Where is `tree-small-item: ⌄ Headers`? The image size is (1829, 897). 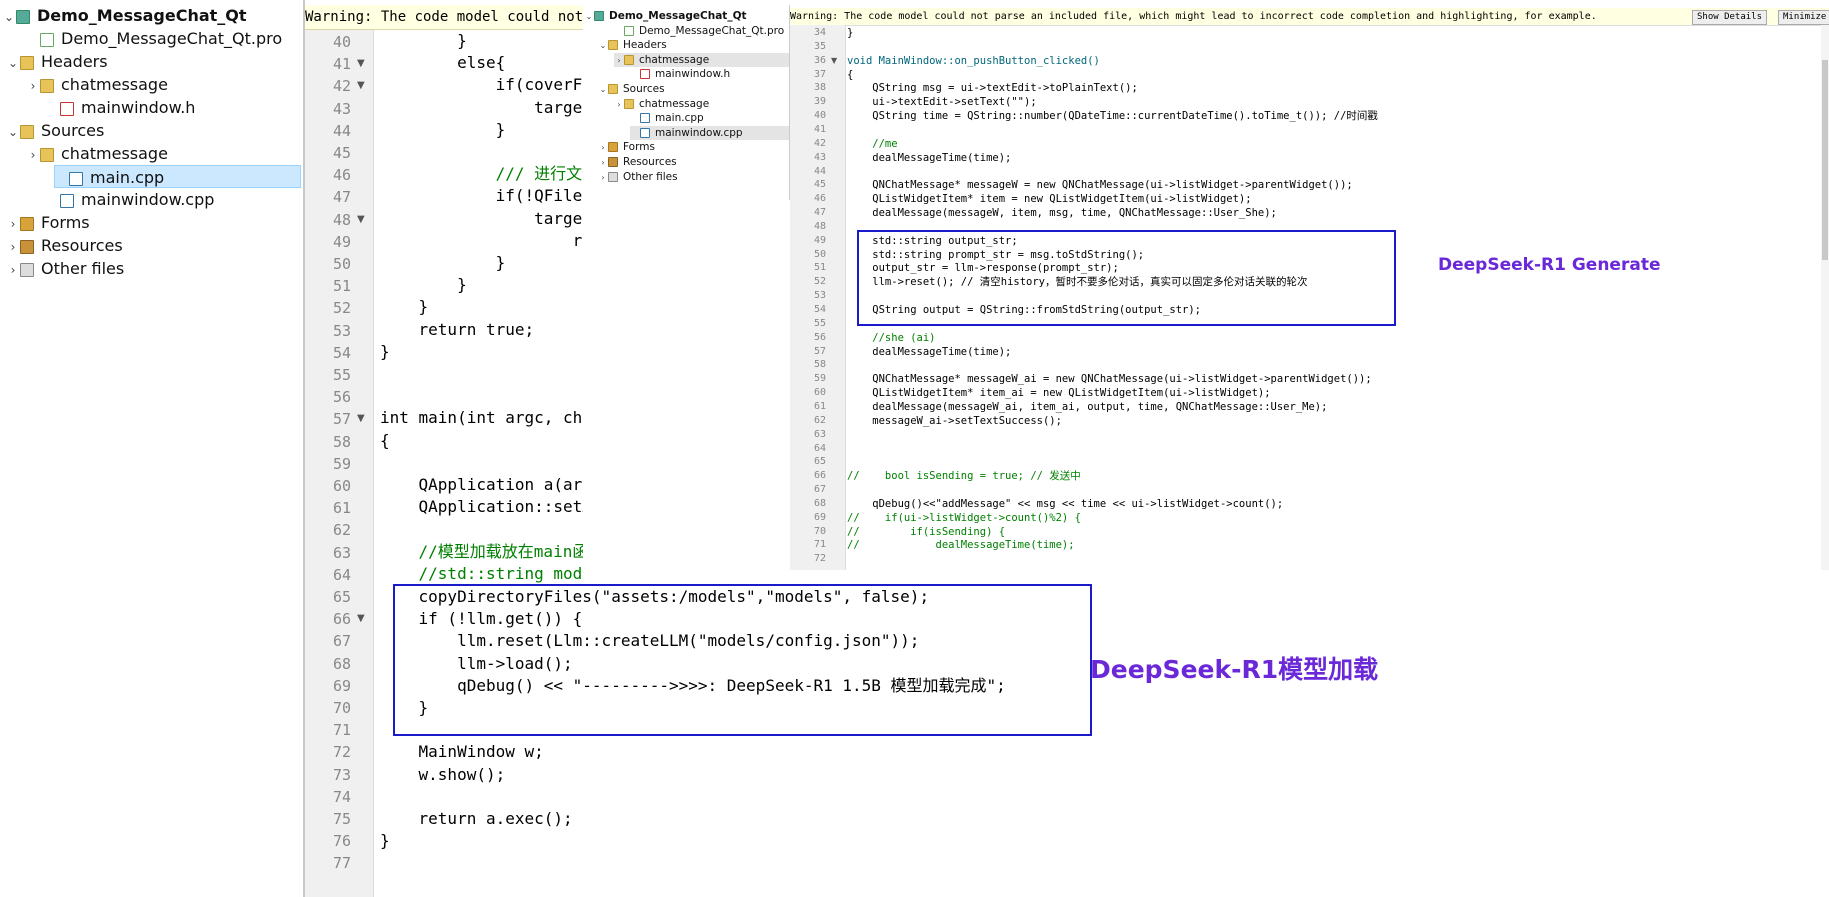 tree-small-item: ⌄ Headers is located at coordinates (632, 45).